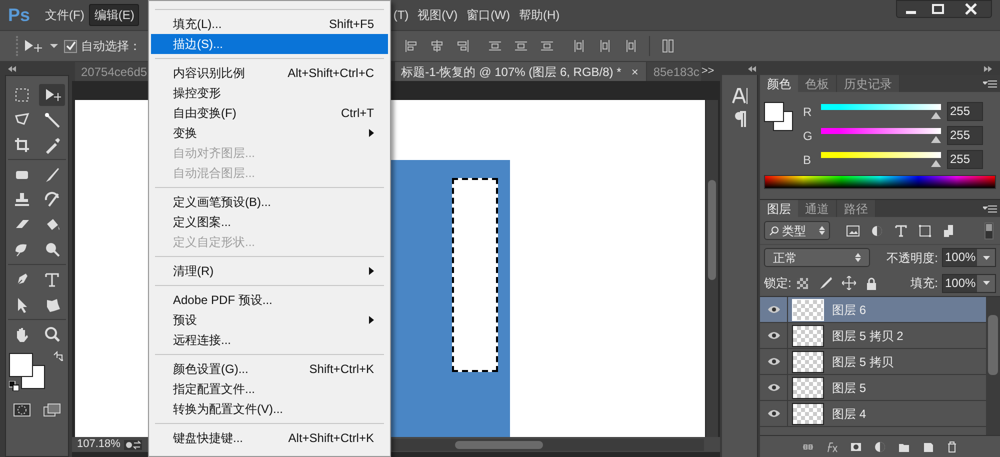  I want to click on marquee-icon, so click(22, 95).